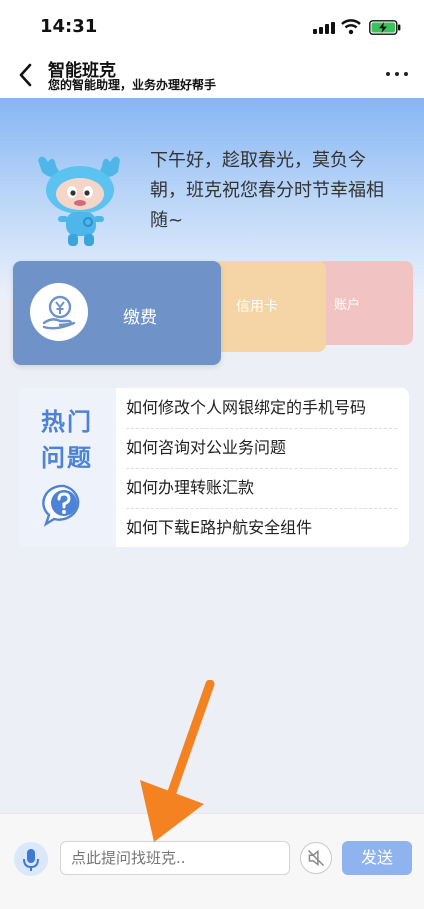 The height and width of the screenshot is (909, 424). I want to click on question-item: 如何办理转账汇款, so click(262, 488).